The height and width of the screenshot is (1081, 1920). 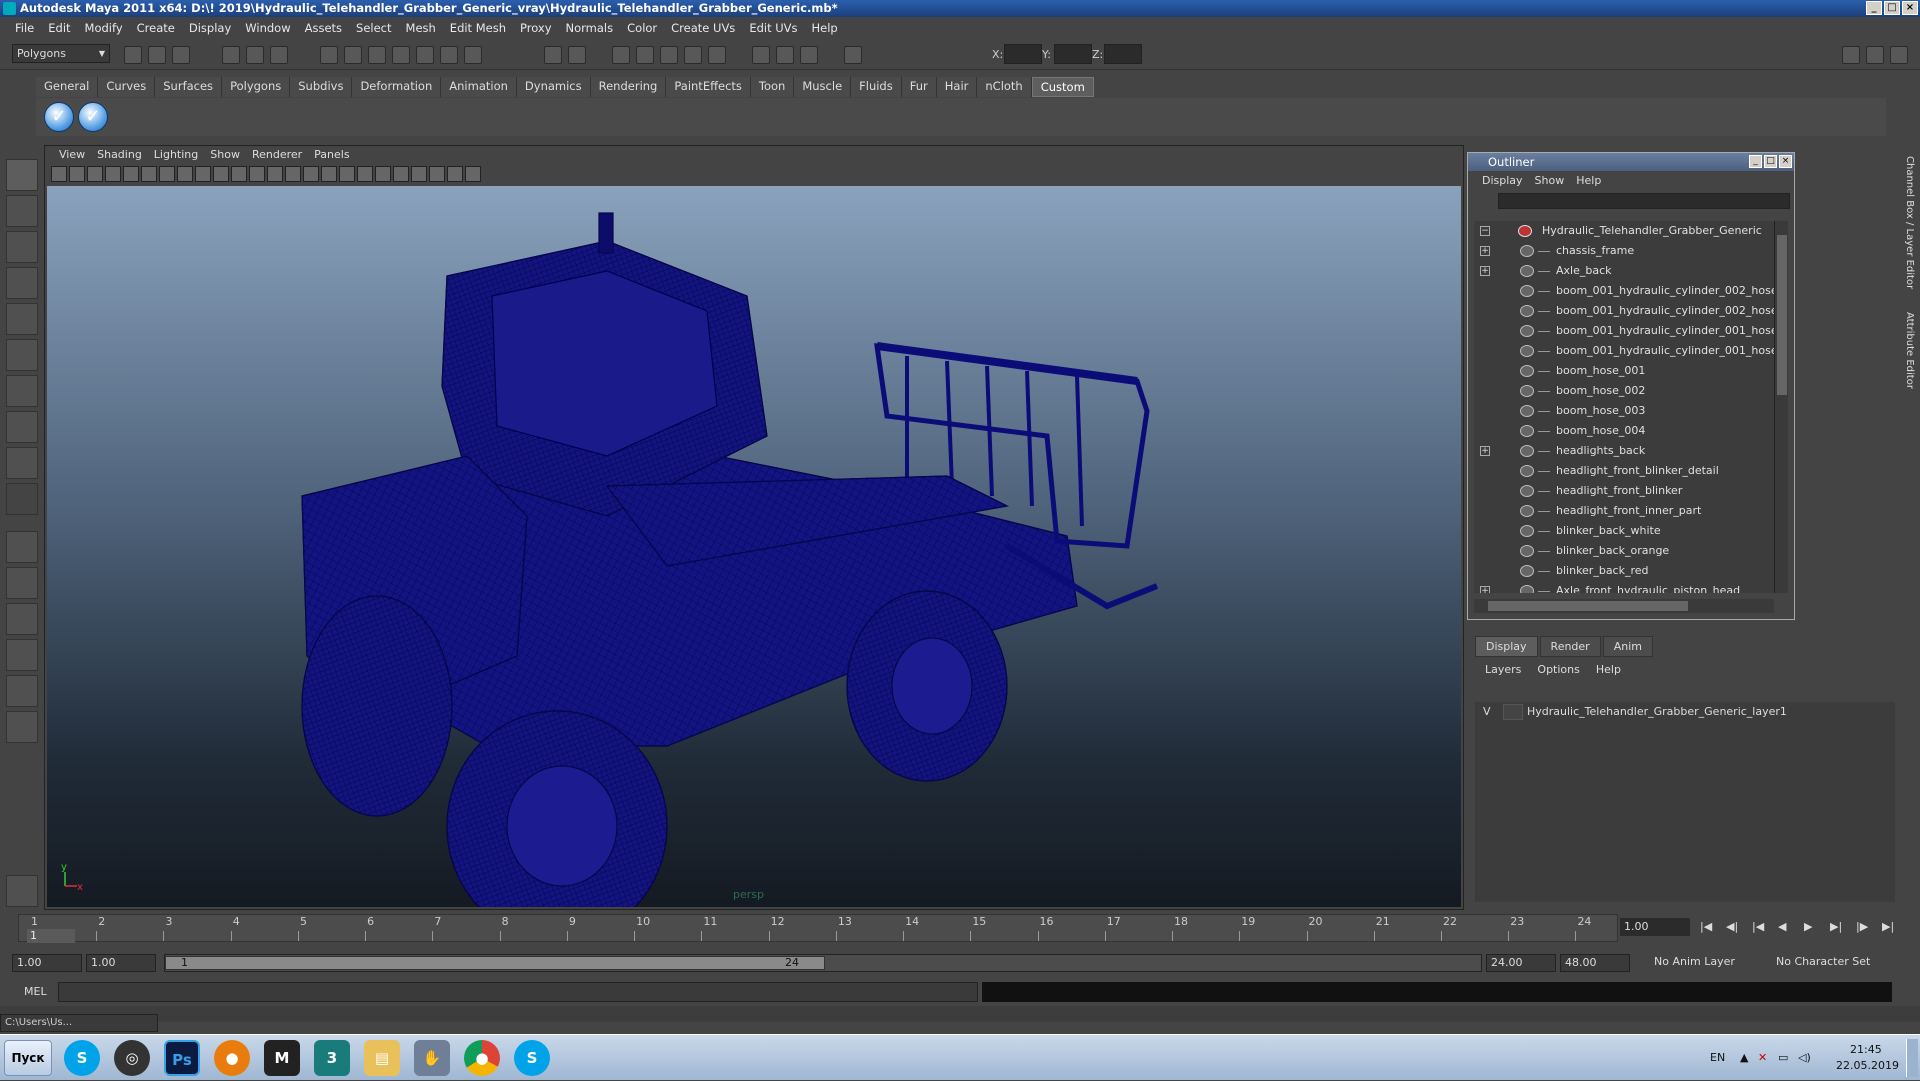 I want to click on language-indicator: EN, so click(x=1717, y=1057).